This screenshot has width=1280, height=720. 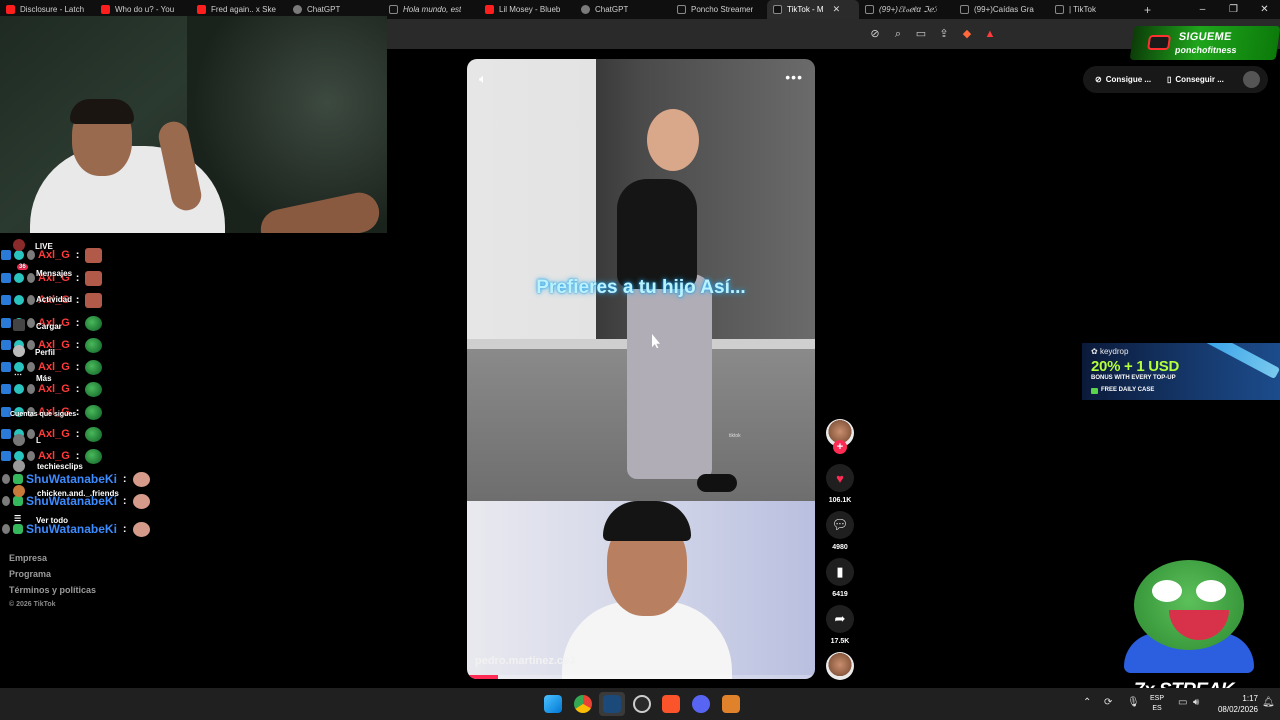 What do you see at coordinates (735, 436) in the screenshot?
I see `video-watermark: tiktok` at bounding box center [735, 436].